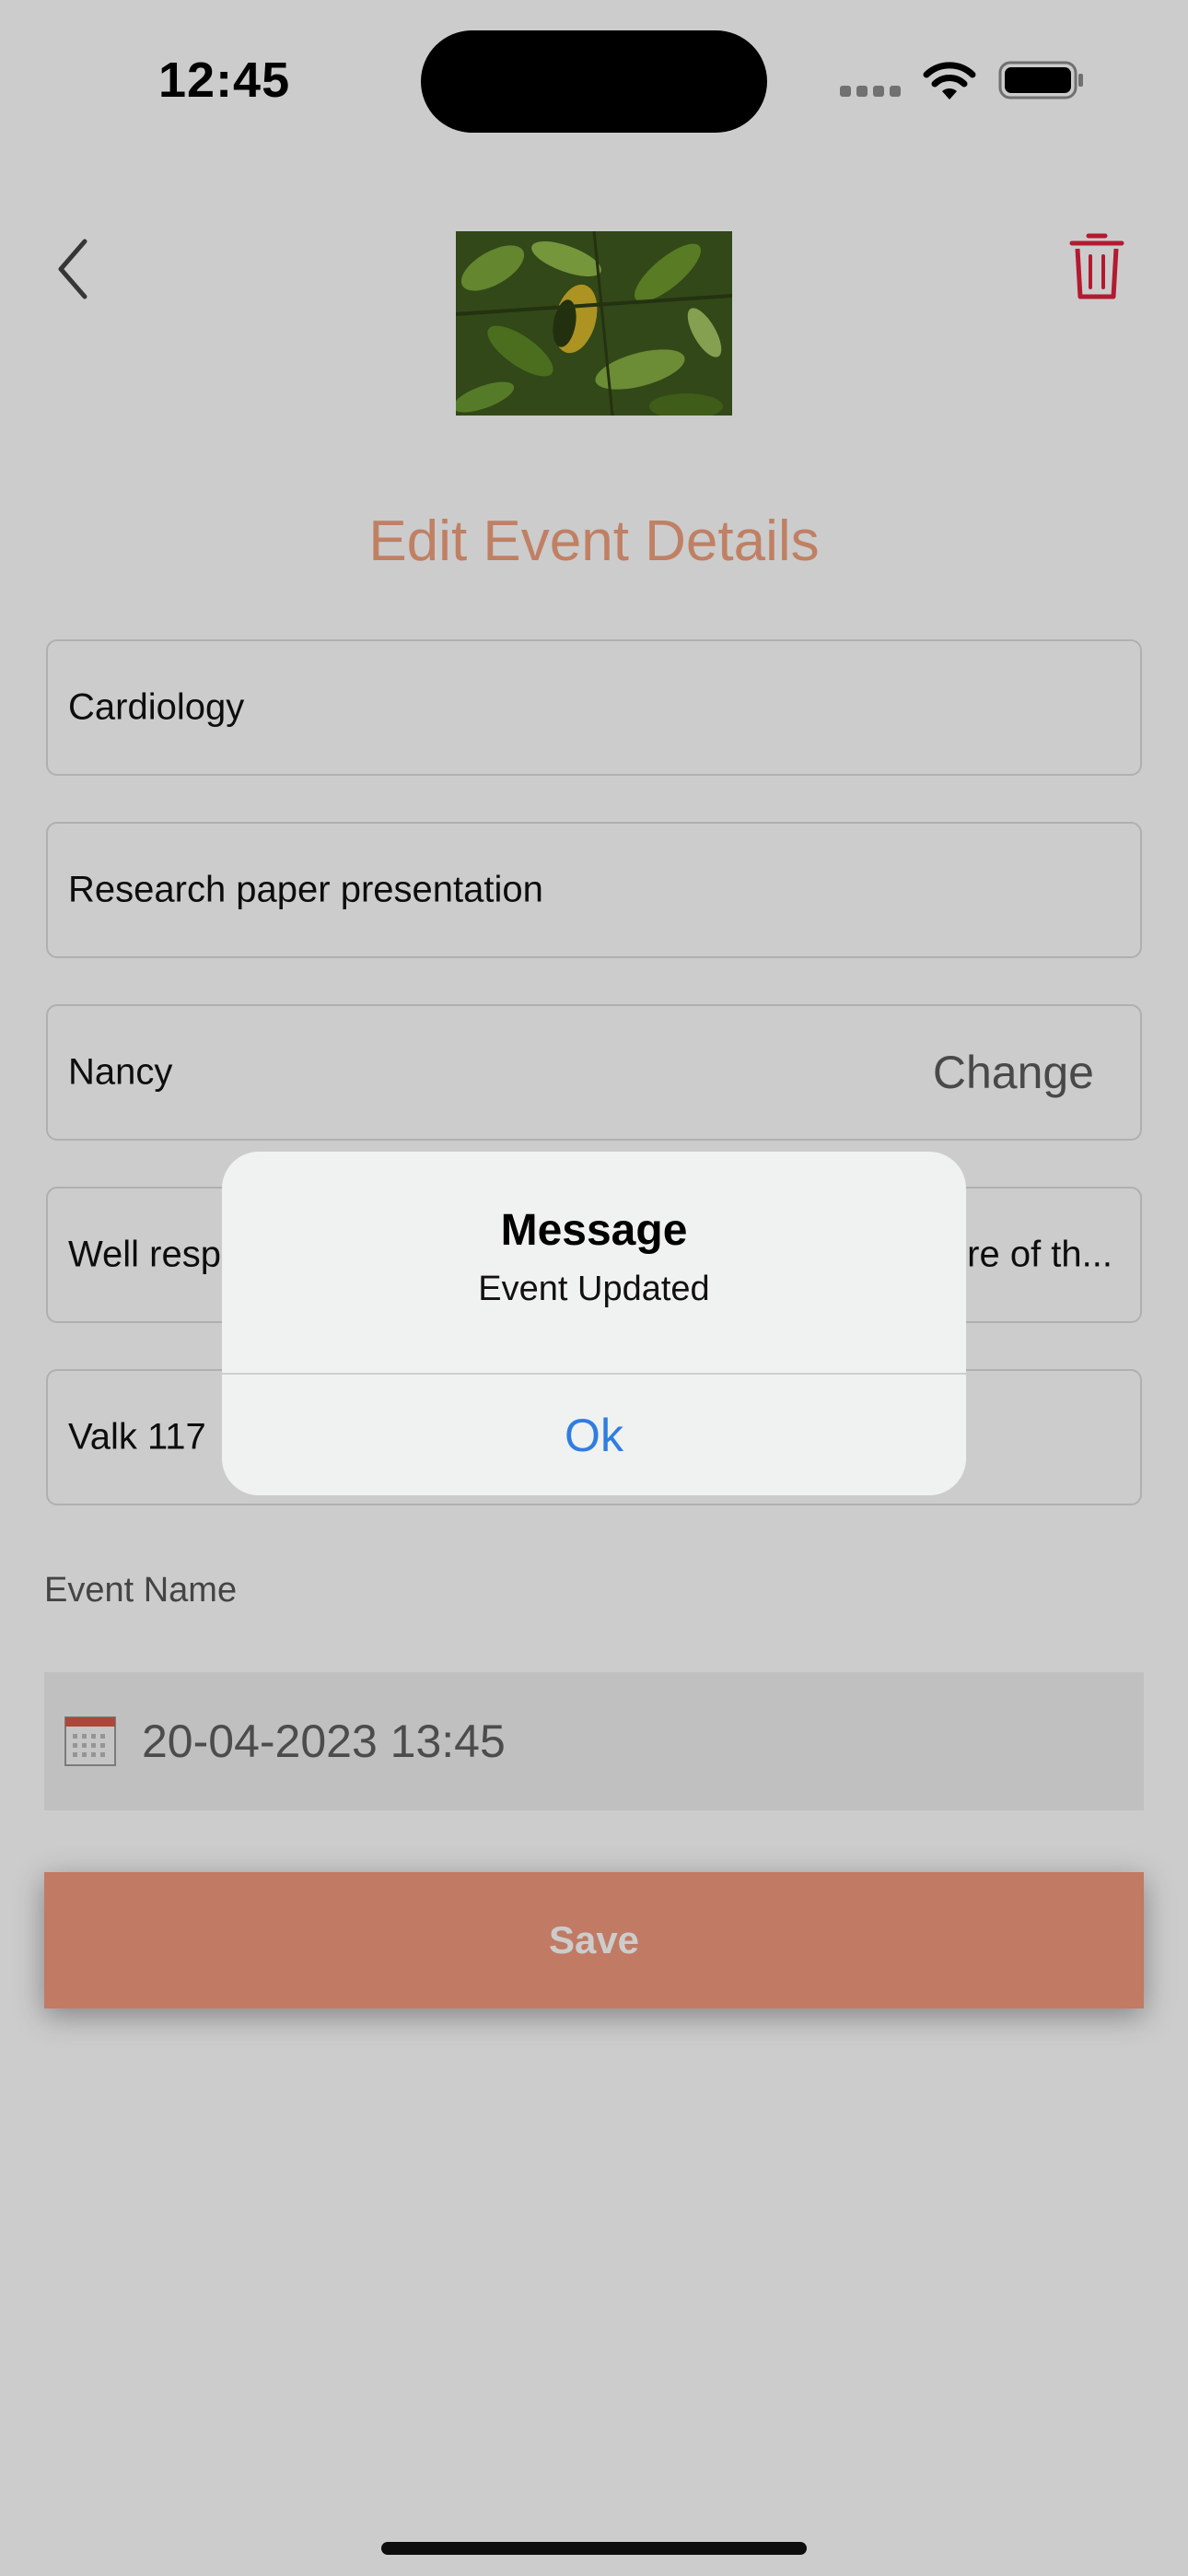 The height and width of the screenshot is (2576, 1188). Describe the element at coordinates (594, 1289) in the screenshot. I see `alert-message: Event Updated` at that location.